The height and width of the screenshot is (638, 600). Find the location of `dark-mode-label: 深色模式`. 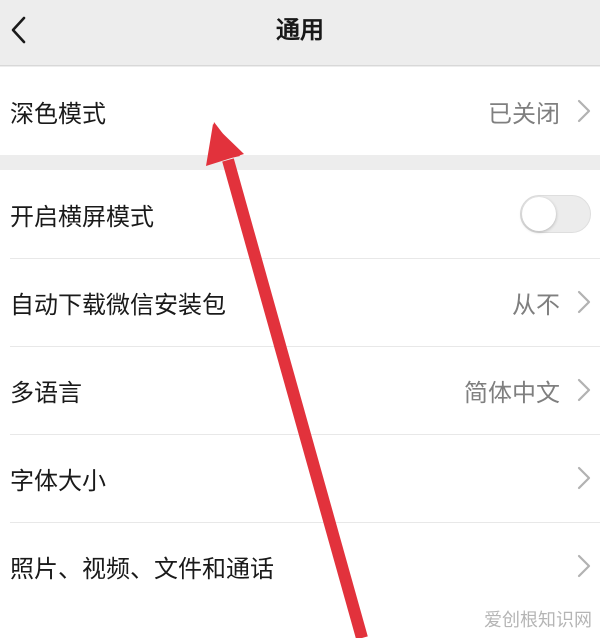

dark-mode-label: 深色模式 is located at coordinates (58, 113).